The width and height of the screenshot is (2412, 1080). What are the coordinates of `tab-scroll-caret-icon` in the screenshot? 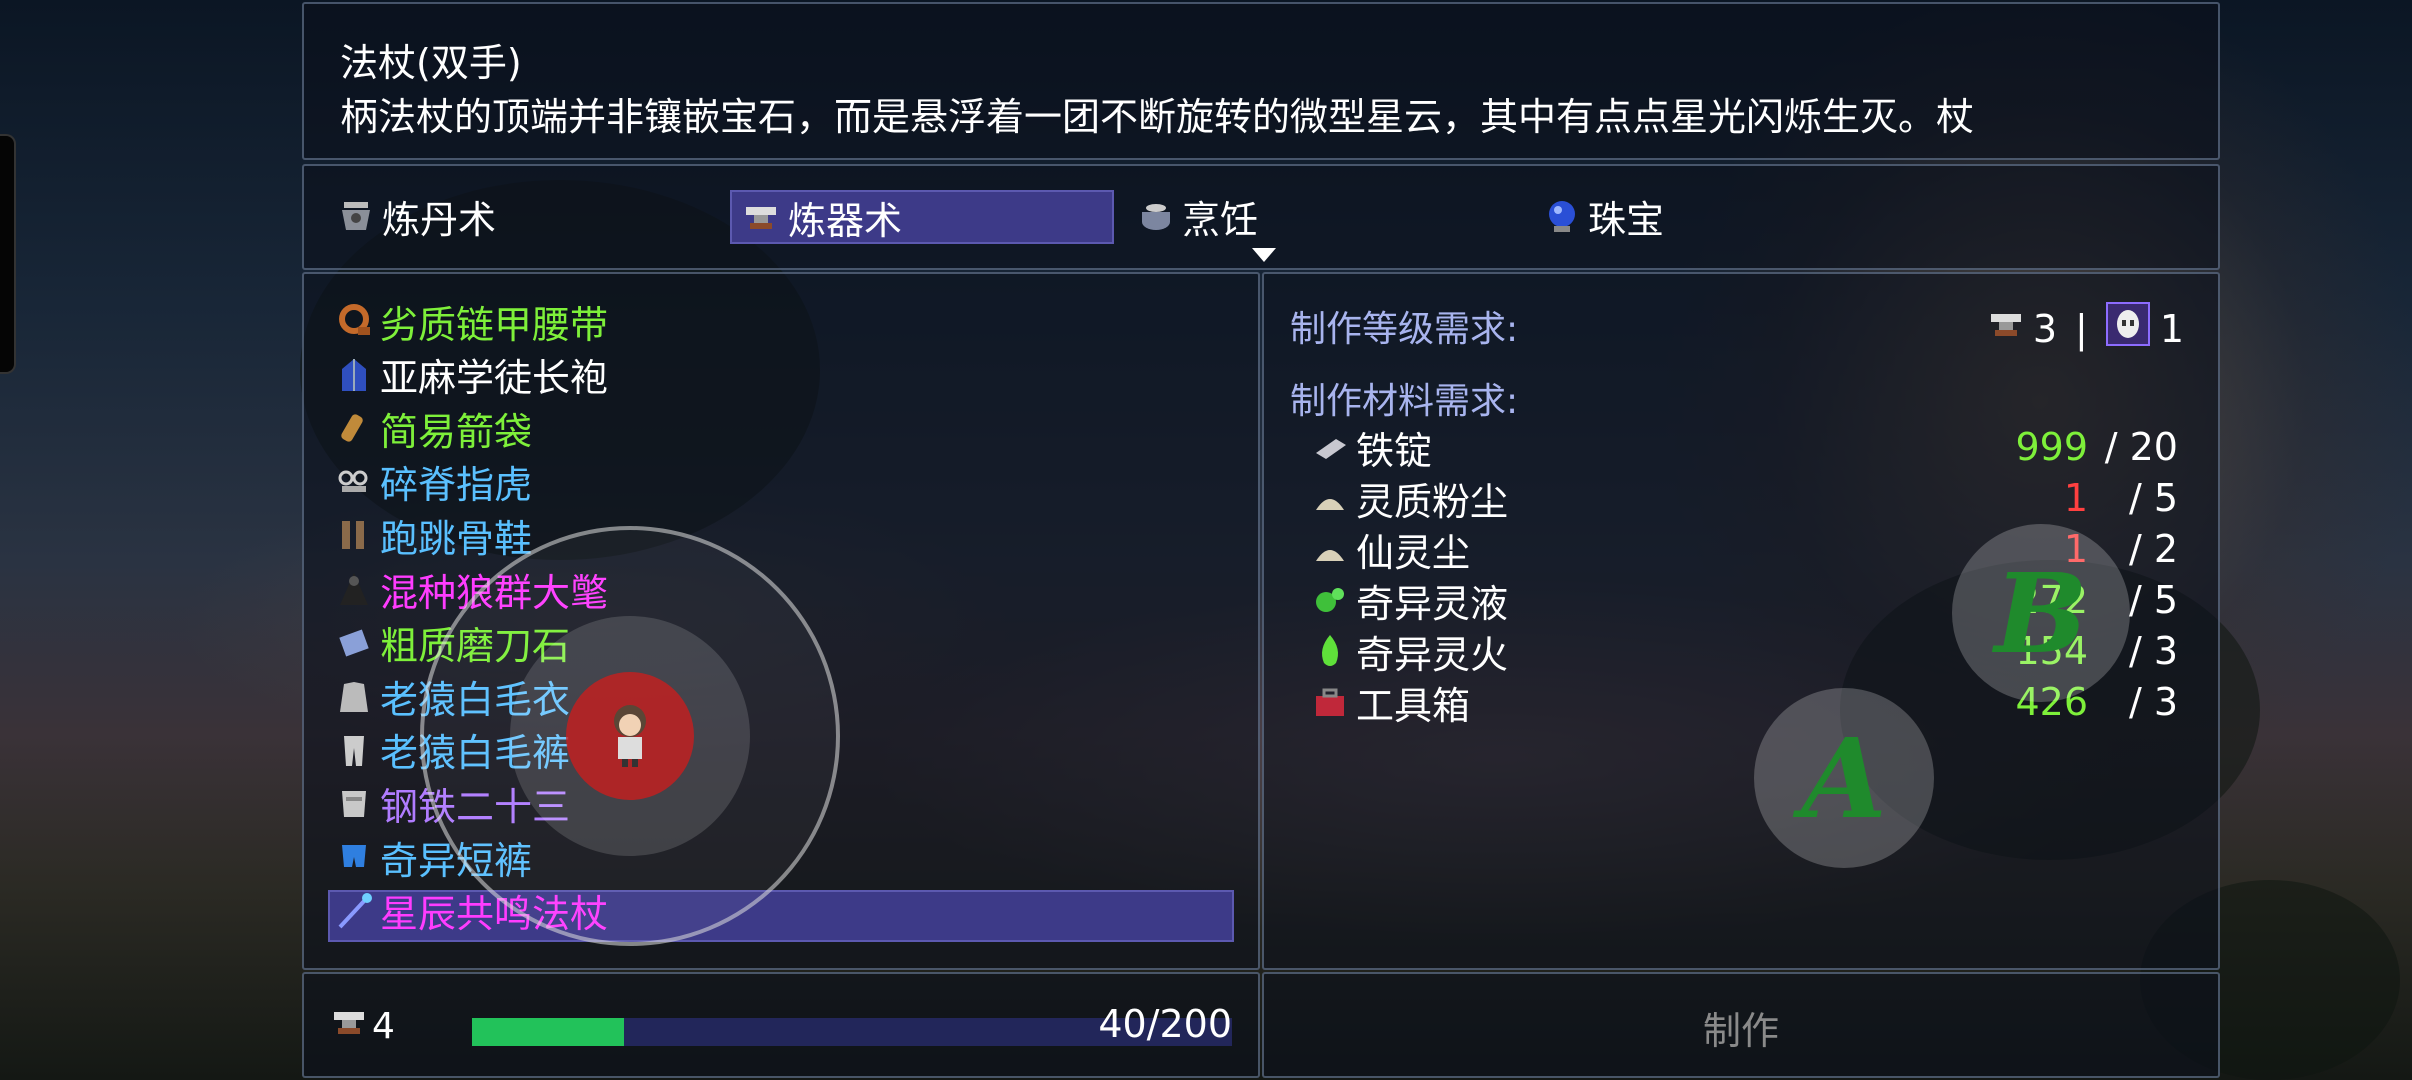 It's located at (1264, 255).